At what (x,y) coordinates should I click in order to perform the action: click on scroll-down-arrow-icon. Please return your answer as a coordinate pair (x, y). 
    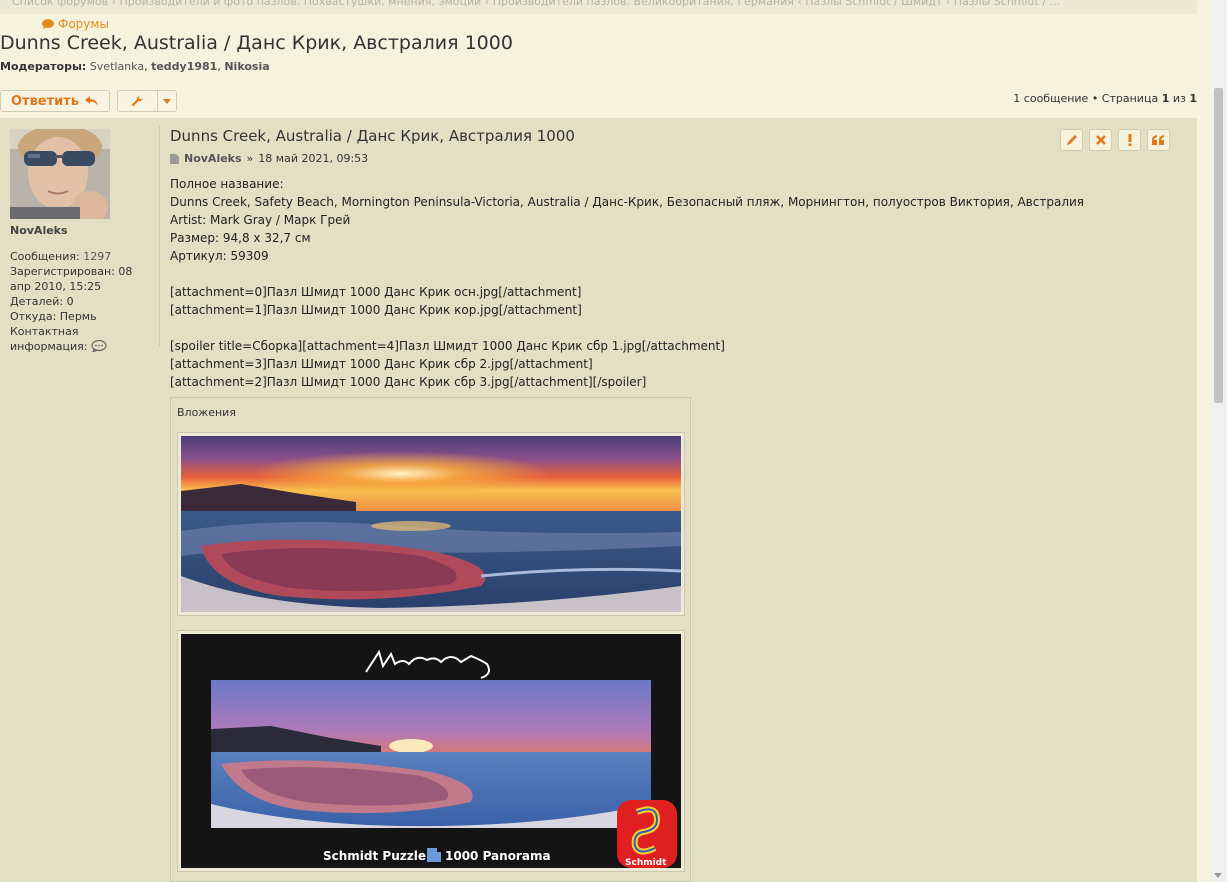
    Looking at the image, I should click on (1218, 875).